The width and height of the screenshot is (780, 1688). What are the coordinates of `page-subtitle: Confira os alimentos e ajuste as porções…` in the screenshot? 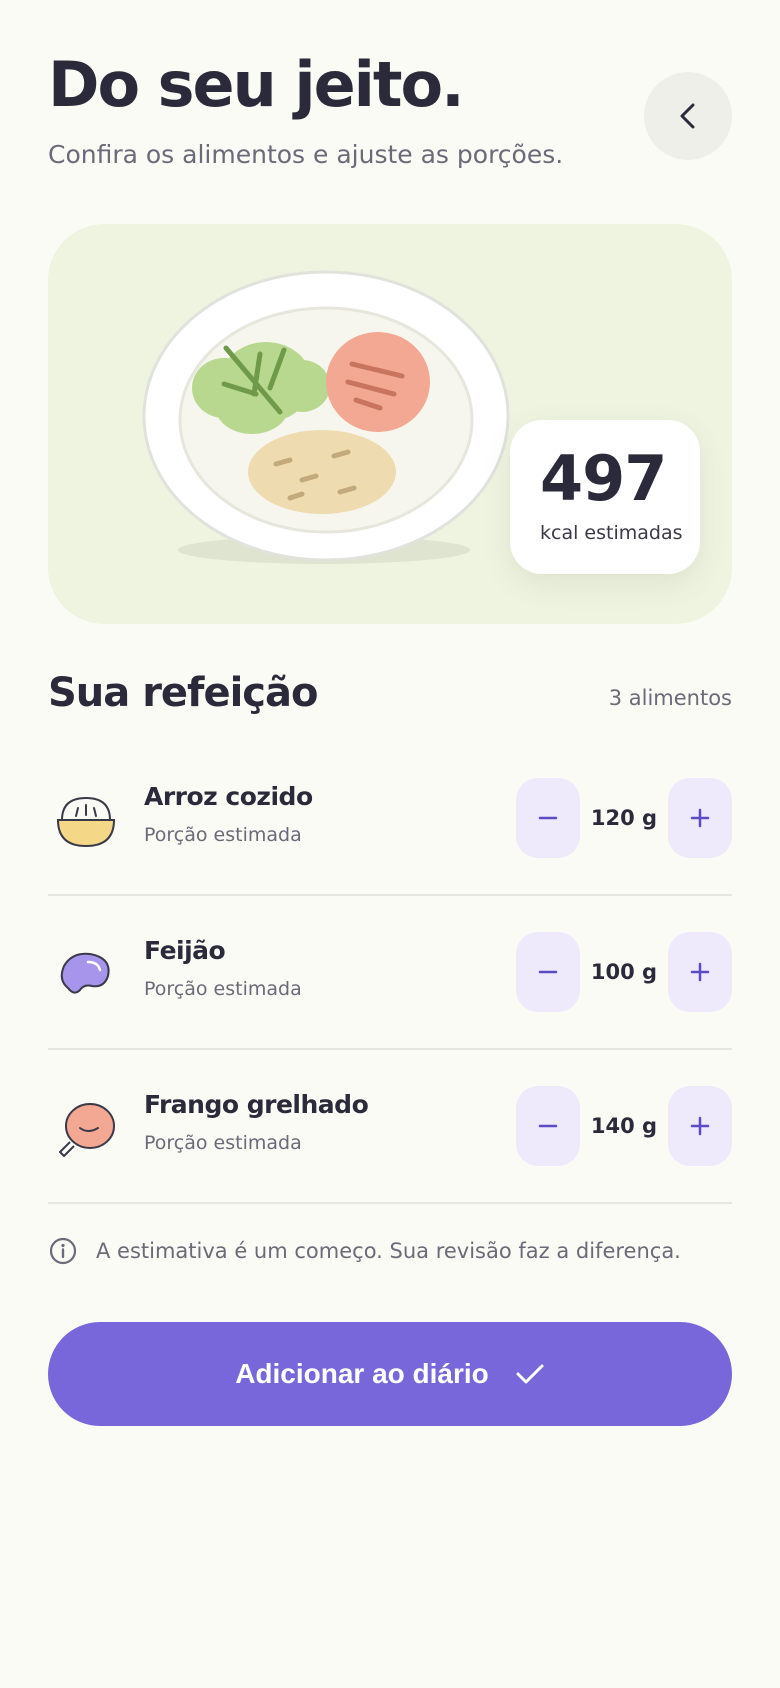 It's located at (306, 154).